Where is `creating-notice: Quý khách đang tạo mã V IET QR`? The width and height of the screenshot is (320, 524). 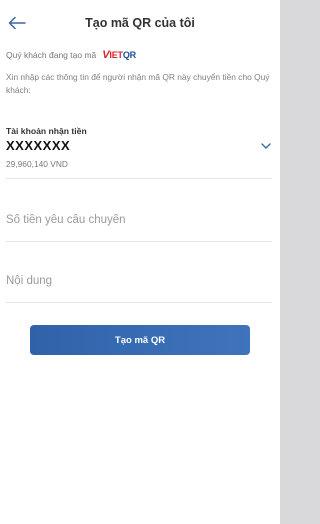 creating-notice: Quý khách đang tạo mã V IET QR is located at coordinates (71, 55).